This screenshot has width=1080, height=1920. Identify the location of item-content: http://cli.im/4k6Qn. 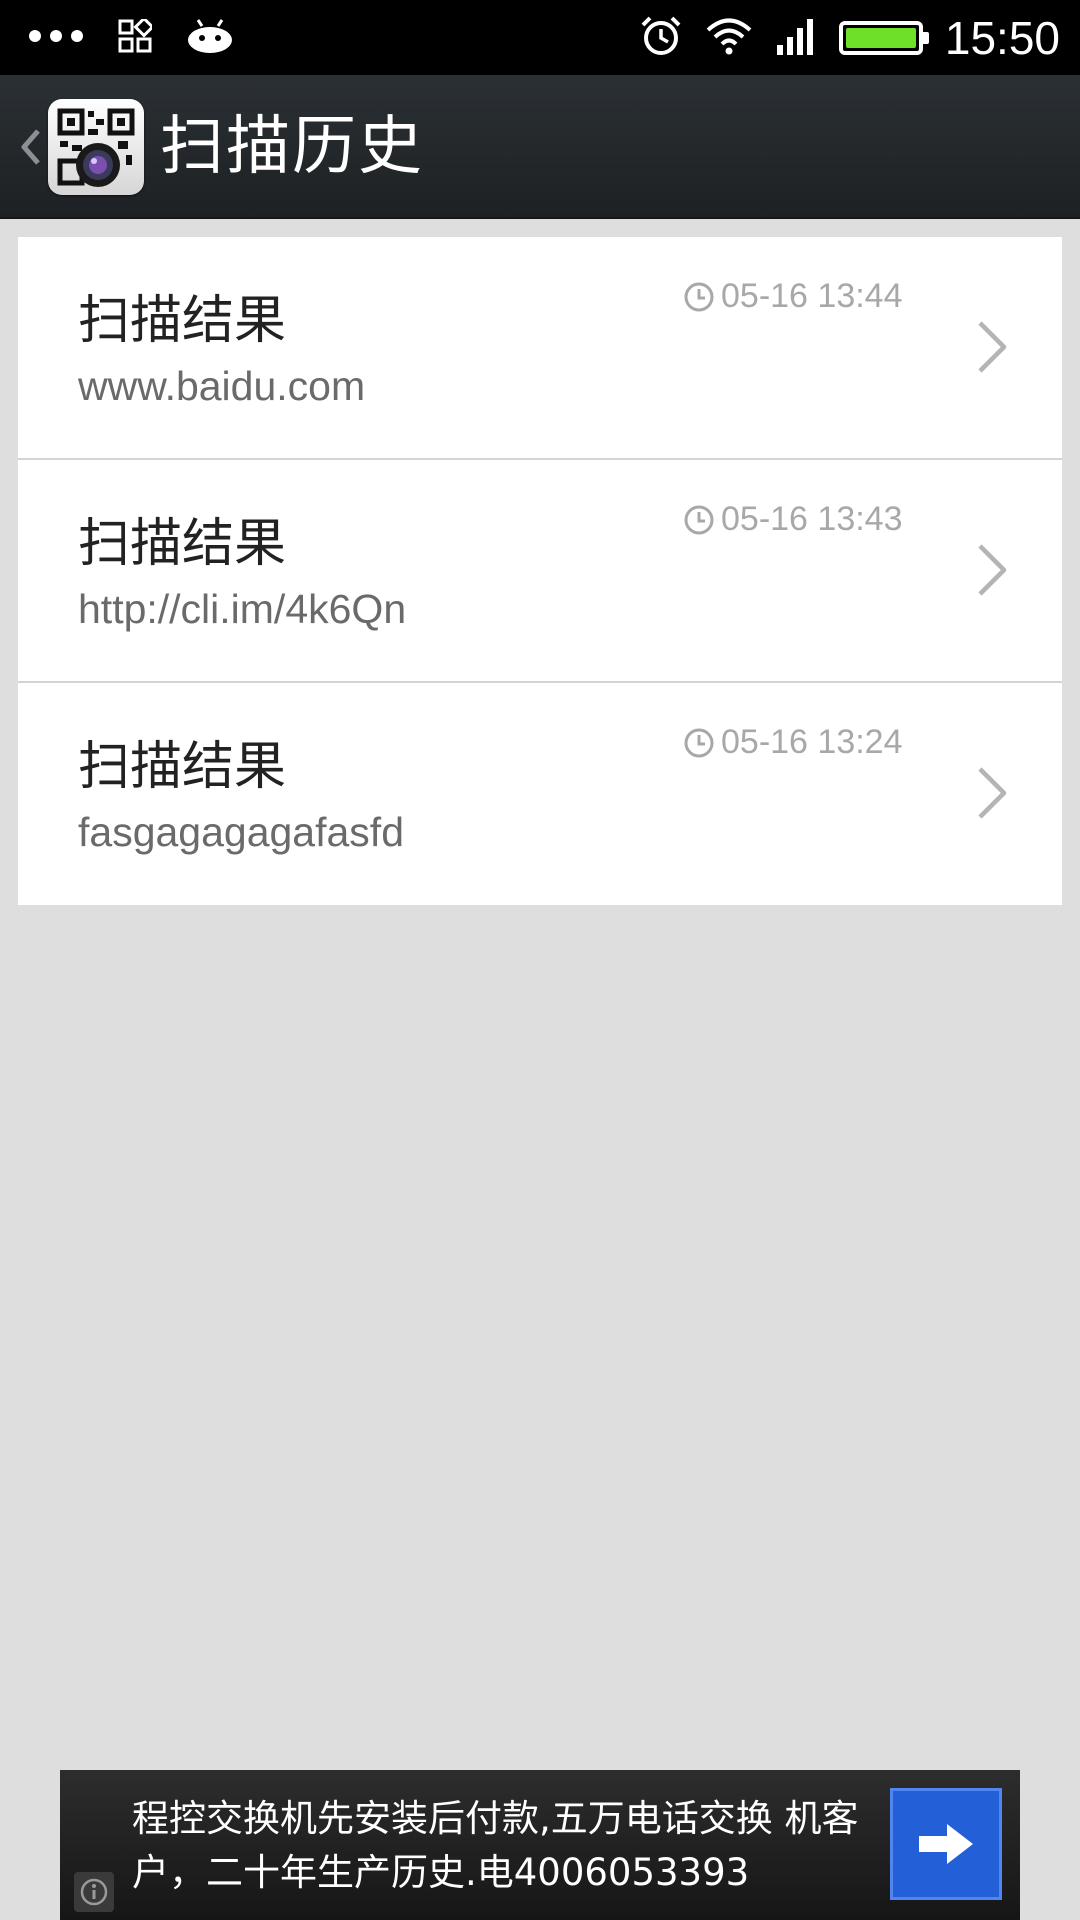
(242, 609).